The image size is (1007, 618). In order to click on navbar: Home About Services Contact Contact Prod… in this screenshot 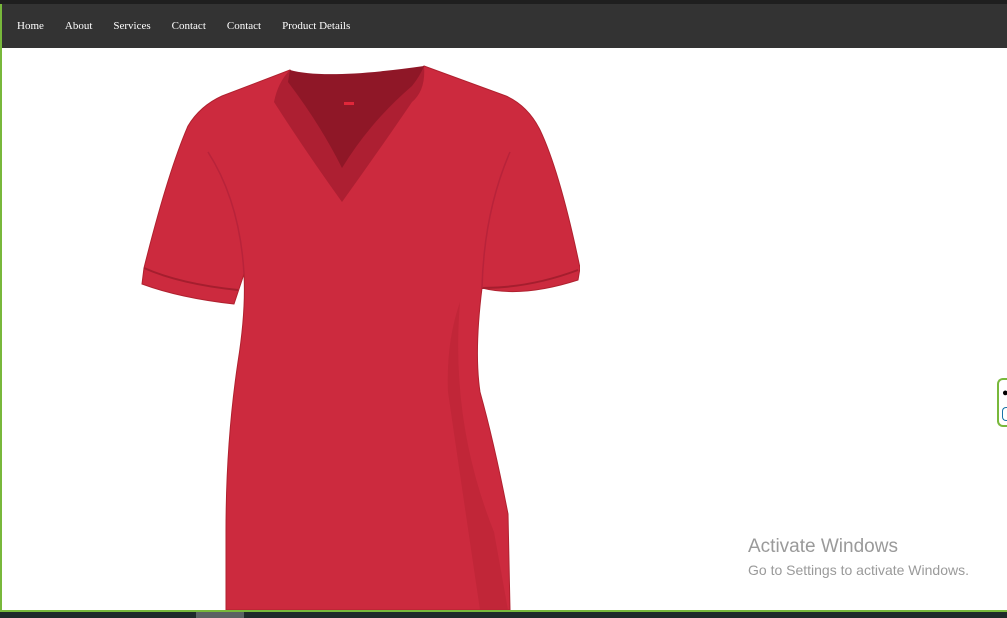, I will do `click(504, 26)`.